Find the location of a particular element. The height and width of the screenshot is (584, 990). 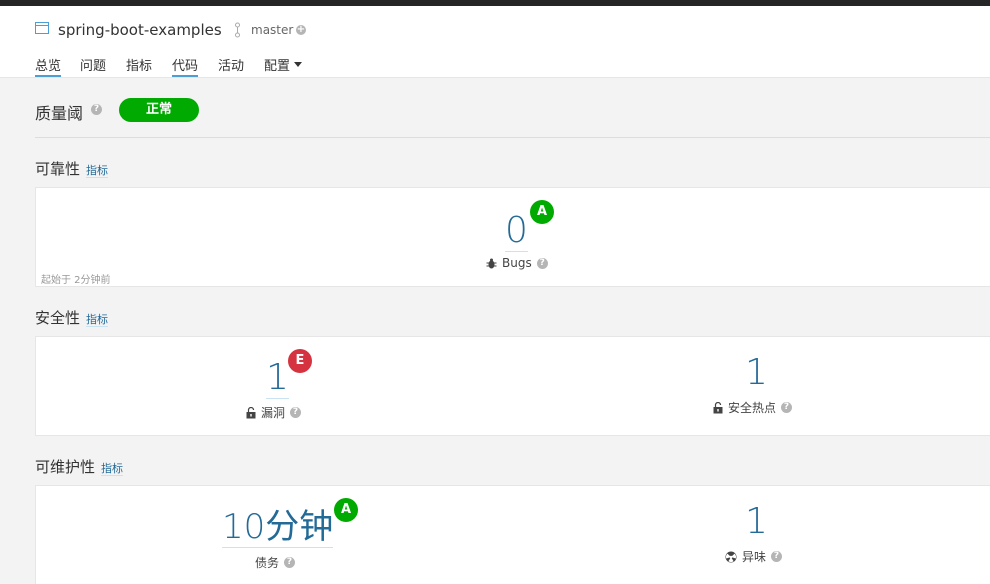

nav-measures: 指标 is located at coordinates (139, 66).